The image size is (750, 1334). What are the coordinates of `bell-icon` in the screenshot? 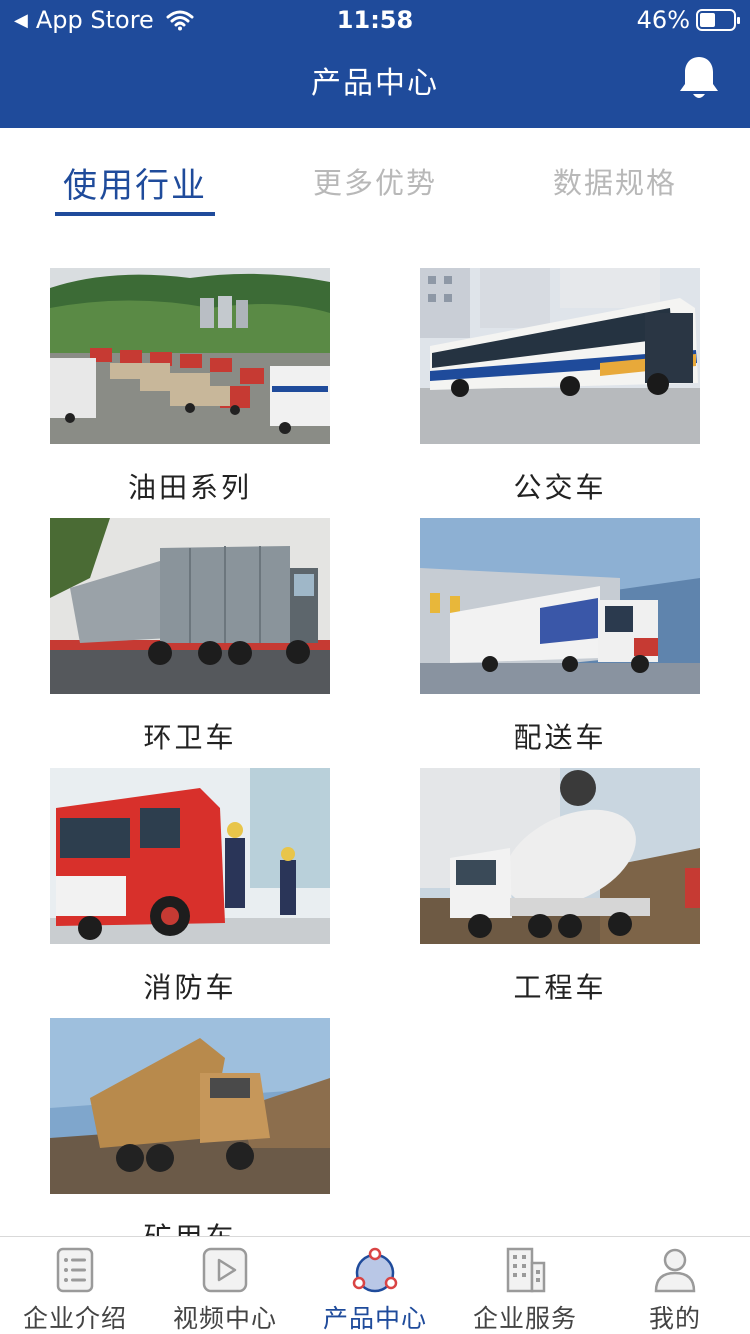 It's located at (699, 79).